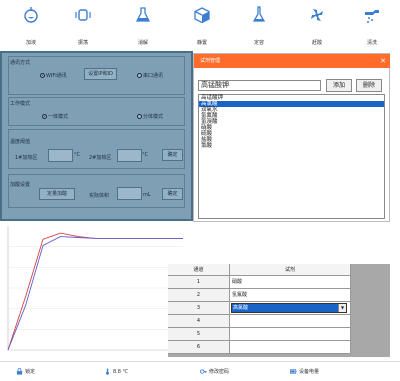 This screenshot has height=381, width=400. I want to click on close-icon: ✕, so click(383, 61).